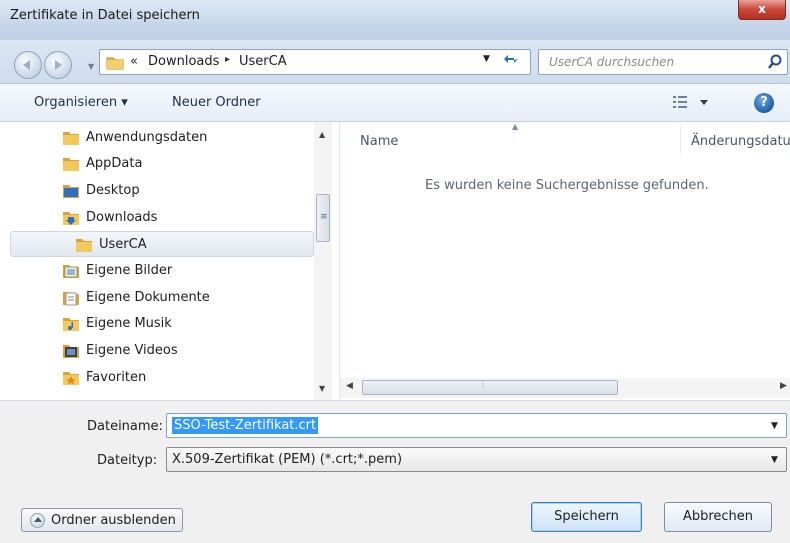 This screenshot has width=790, height=543. Describe the element at coordinates (287, 459) in the screenshot. I see `filetype-value: X.509-Zertifikat (PEM) (*.crt;*.pem)` at that location.